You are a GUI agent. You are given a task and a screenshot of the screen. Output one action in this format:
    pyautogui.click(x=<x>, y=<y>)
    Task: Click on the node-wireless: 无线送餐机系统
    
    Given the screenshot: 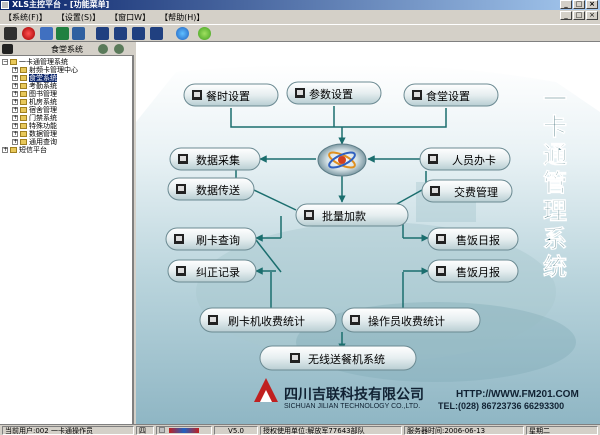 What is the action you would take?
    pyautogui.click(x=338, y=358)
    